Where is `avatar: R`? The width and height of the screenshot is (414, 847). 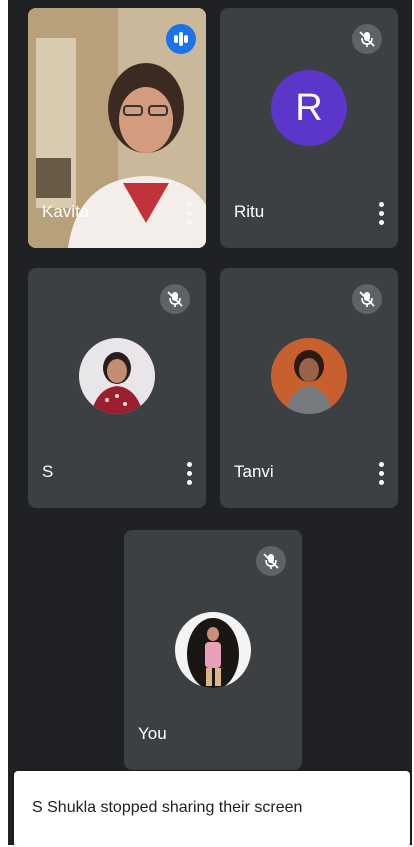
avatar: R is located at coordinates (309, 108).